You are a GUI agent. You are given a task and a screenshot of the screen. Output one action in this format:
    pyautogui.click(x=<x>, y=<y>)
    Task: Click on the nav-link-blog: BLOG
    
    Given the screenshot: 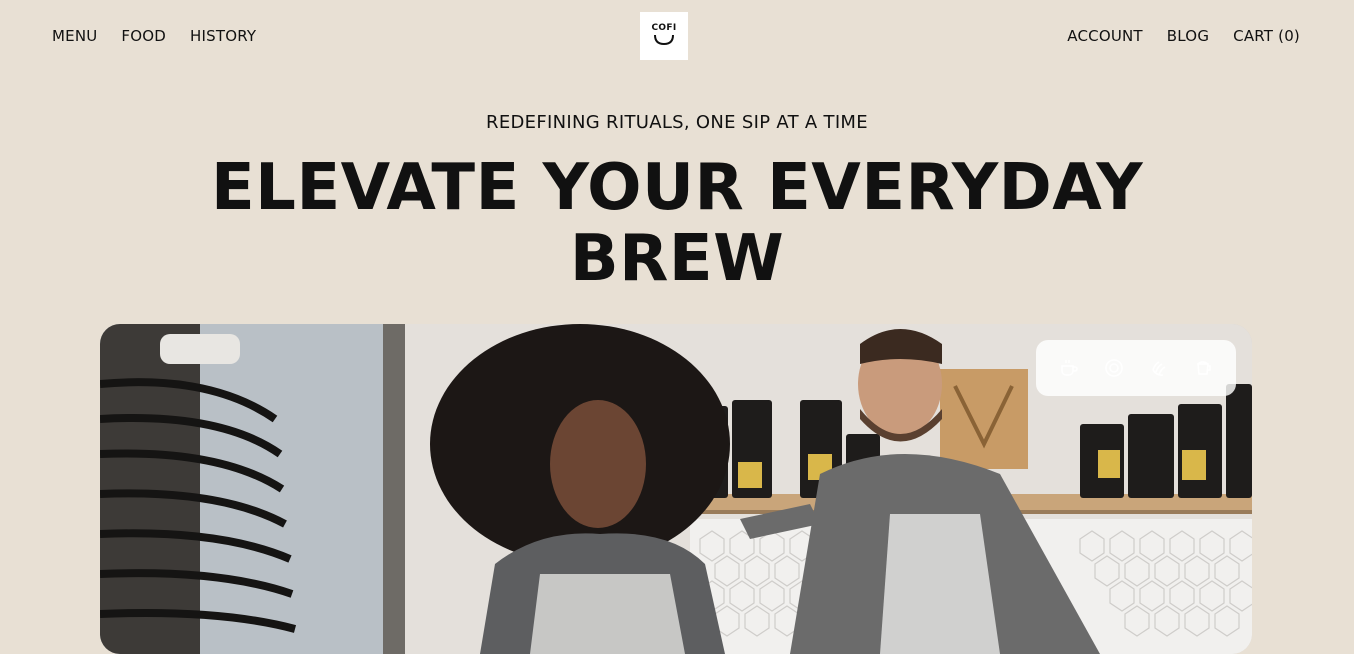 What is the action you would take?
    pyautogui.click(x=1188, y=36)
    